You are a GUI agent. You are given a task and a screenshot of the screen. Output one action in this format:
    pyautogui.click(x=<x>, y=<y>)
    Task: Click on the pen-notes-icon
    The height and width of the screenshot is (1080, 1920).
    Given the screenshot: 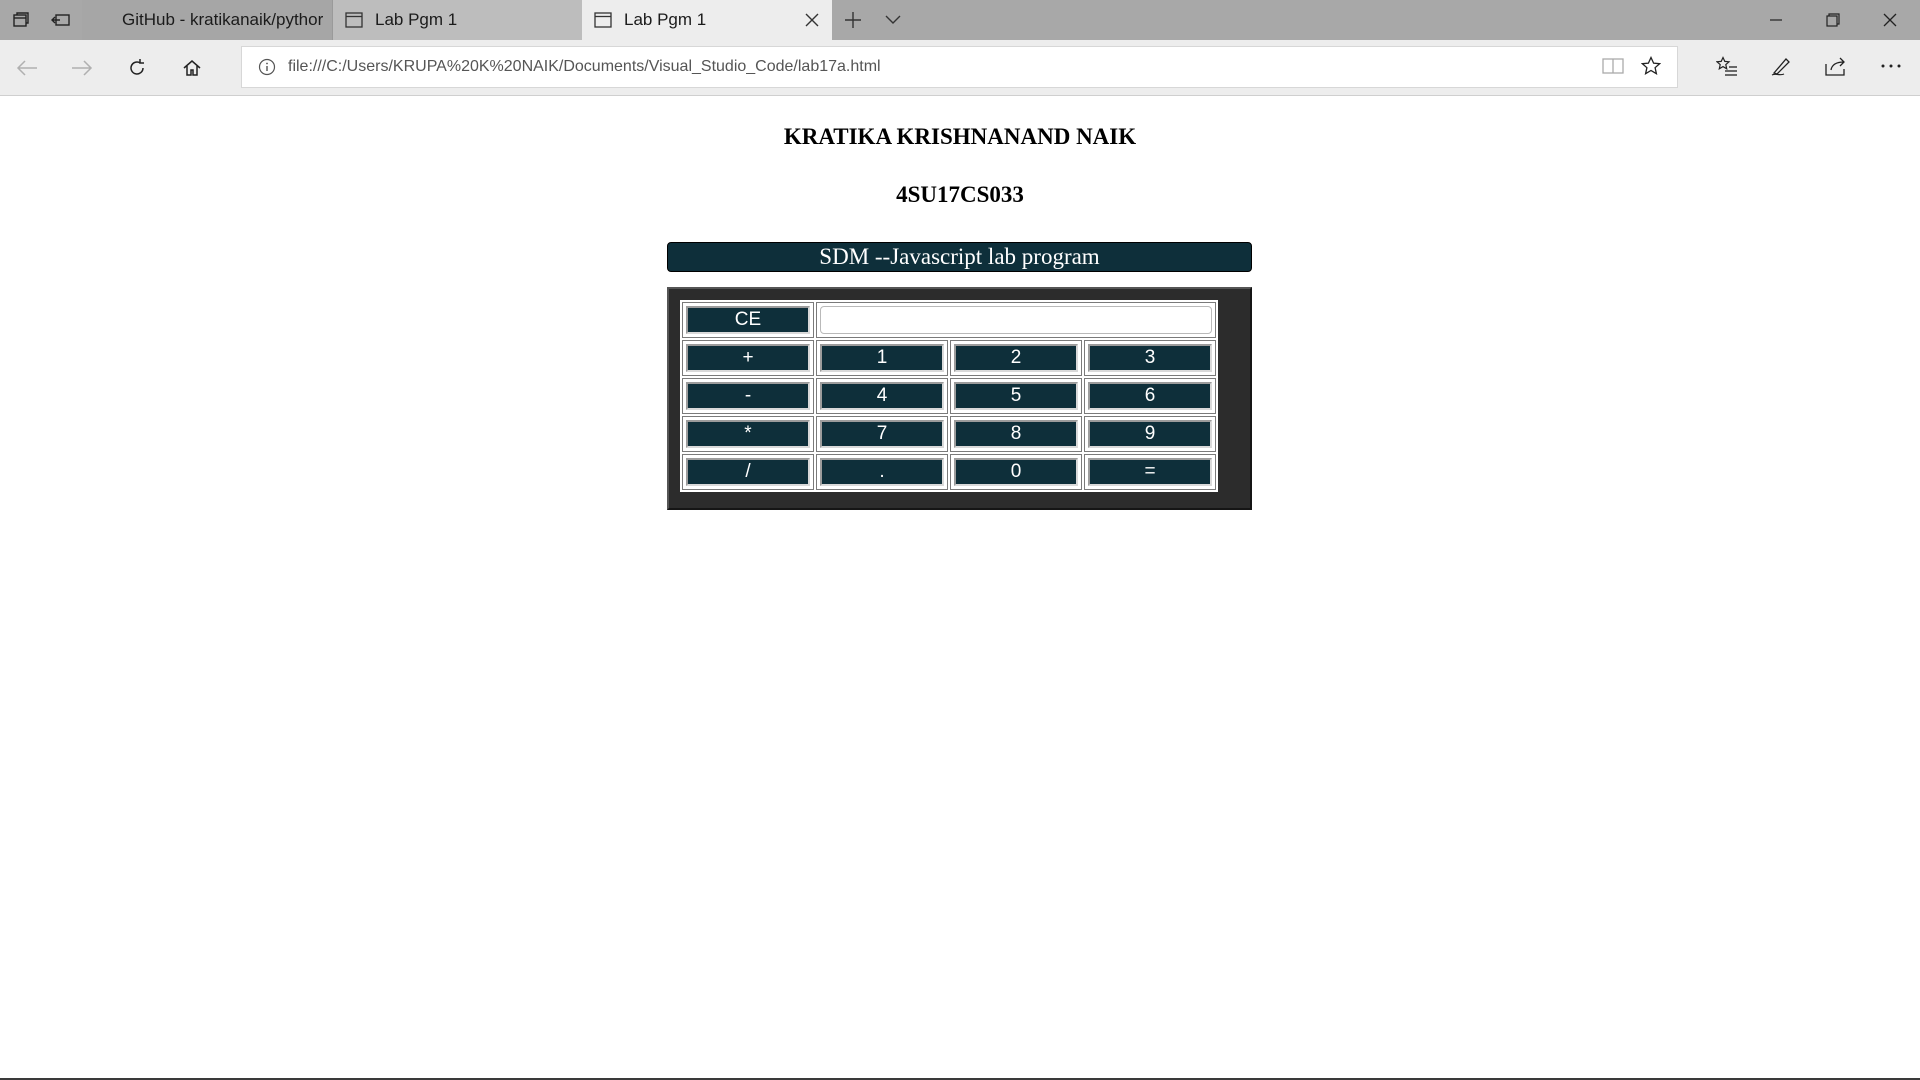 What is the action you would take?
    pyautogui.click(x=1782, y=66)
    